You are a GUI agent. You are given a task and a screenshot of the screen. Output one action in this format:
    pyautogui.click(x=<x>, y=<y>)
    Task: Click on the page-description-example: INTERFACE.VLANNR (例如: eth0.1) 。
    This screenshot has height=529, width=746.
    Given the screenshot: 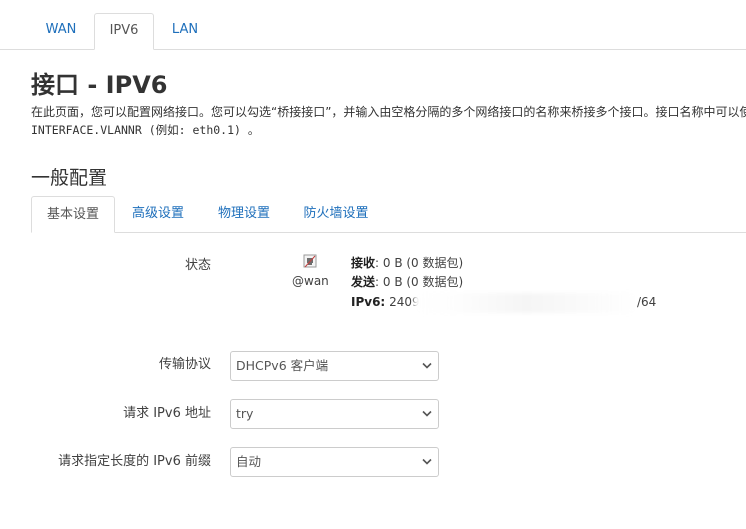 What is the action you would take?
    pyautogui.click(x=145, y=130)
    